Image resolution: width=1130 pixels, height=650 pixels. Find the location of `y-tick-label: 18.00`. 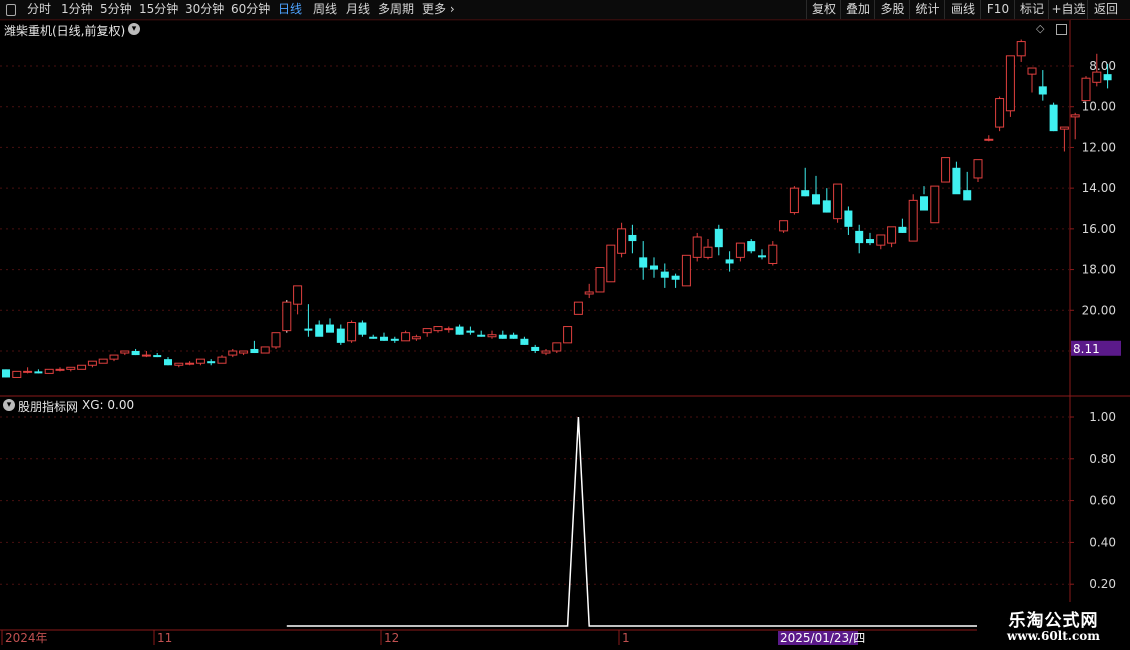

y-tick-label: 18.00 is located at coordinates (1099, 270).